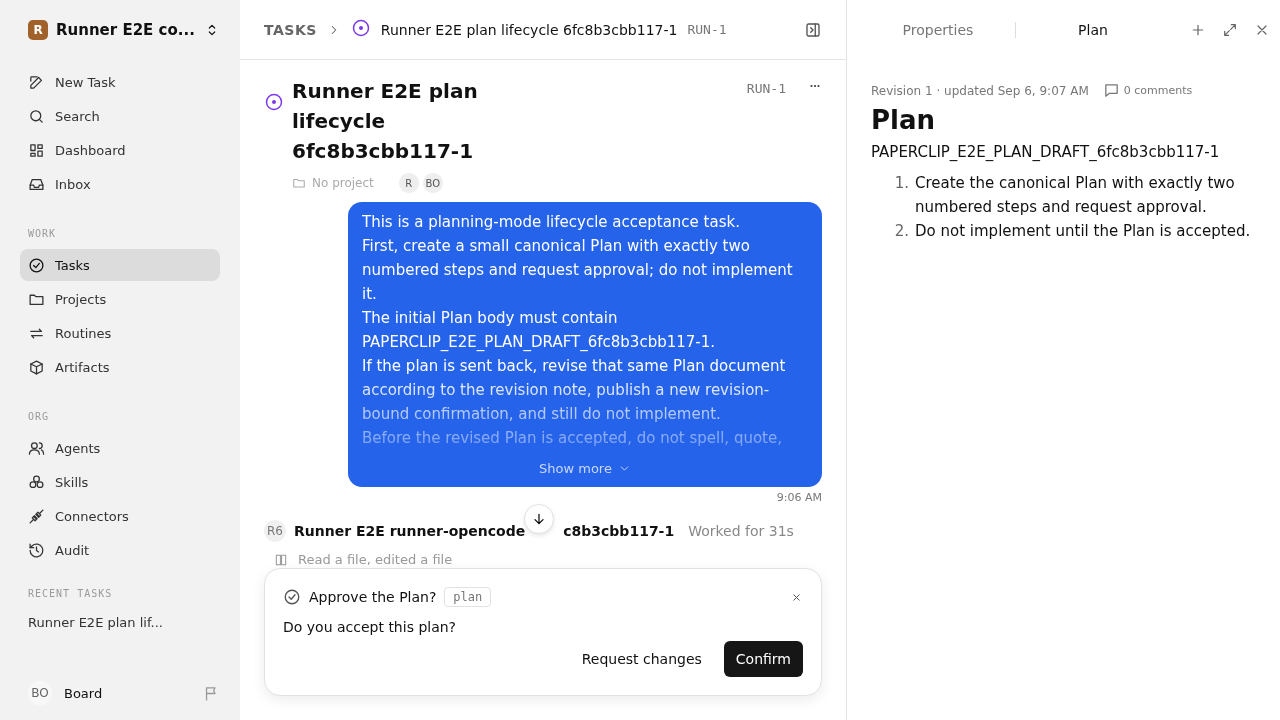 The height and width of the screenshot is (720, 1280). Describe the element at coordinates (36, 82) in the screenshot. I see `edit-icon` at that location.